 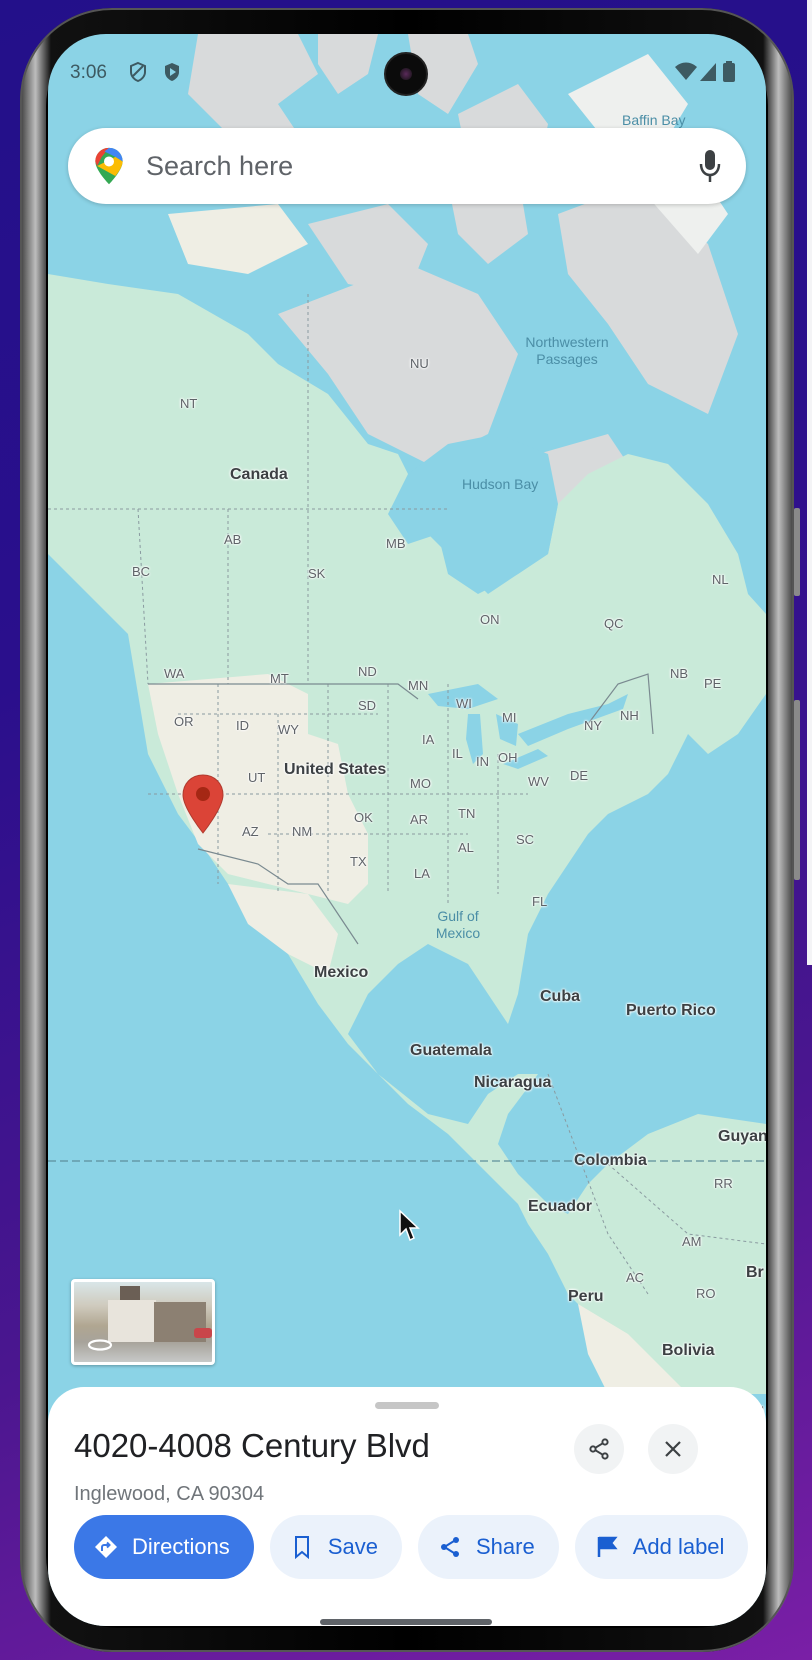 I want to click on add-label-button: Add label, so click(x=661, y=1547).